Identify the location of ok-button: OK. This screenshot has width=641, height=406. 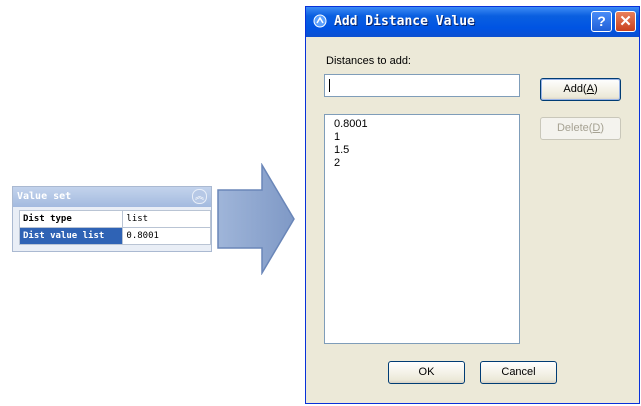
(426, 372).